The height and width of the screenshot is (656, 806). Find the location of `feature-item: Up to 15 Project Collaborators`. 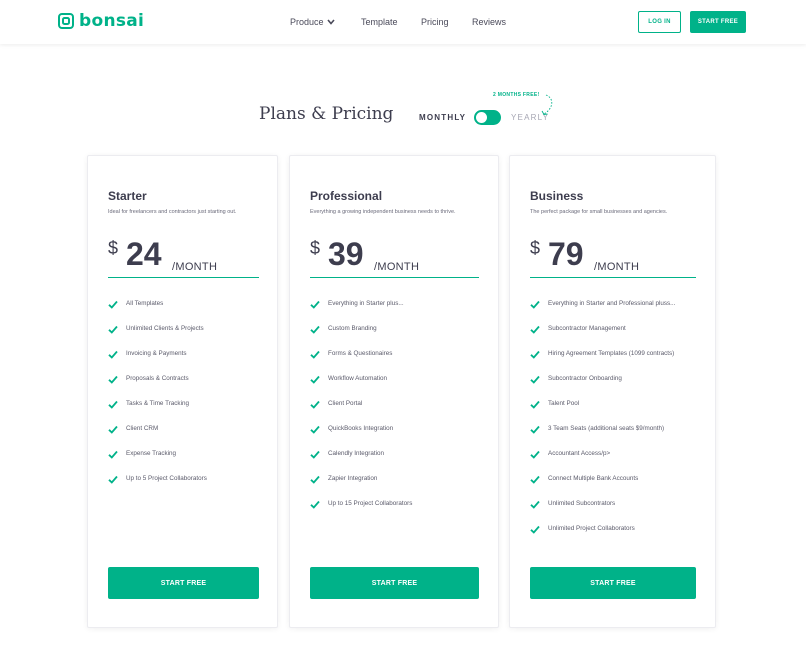

feature-item: Up to 15 Project Collaborators is located at coordinates (361, 512).